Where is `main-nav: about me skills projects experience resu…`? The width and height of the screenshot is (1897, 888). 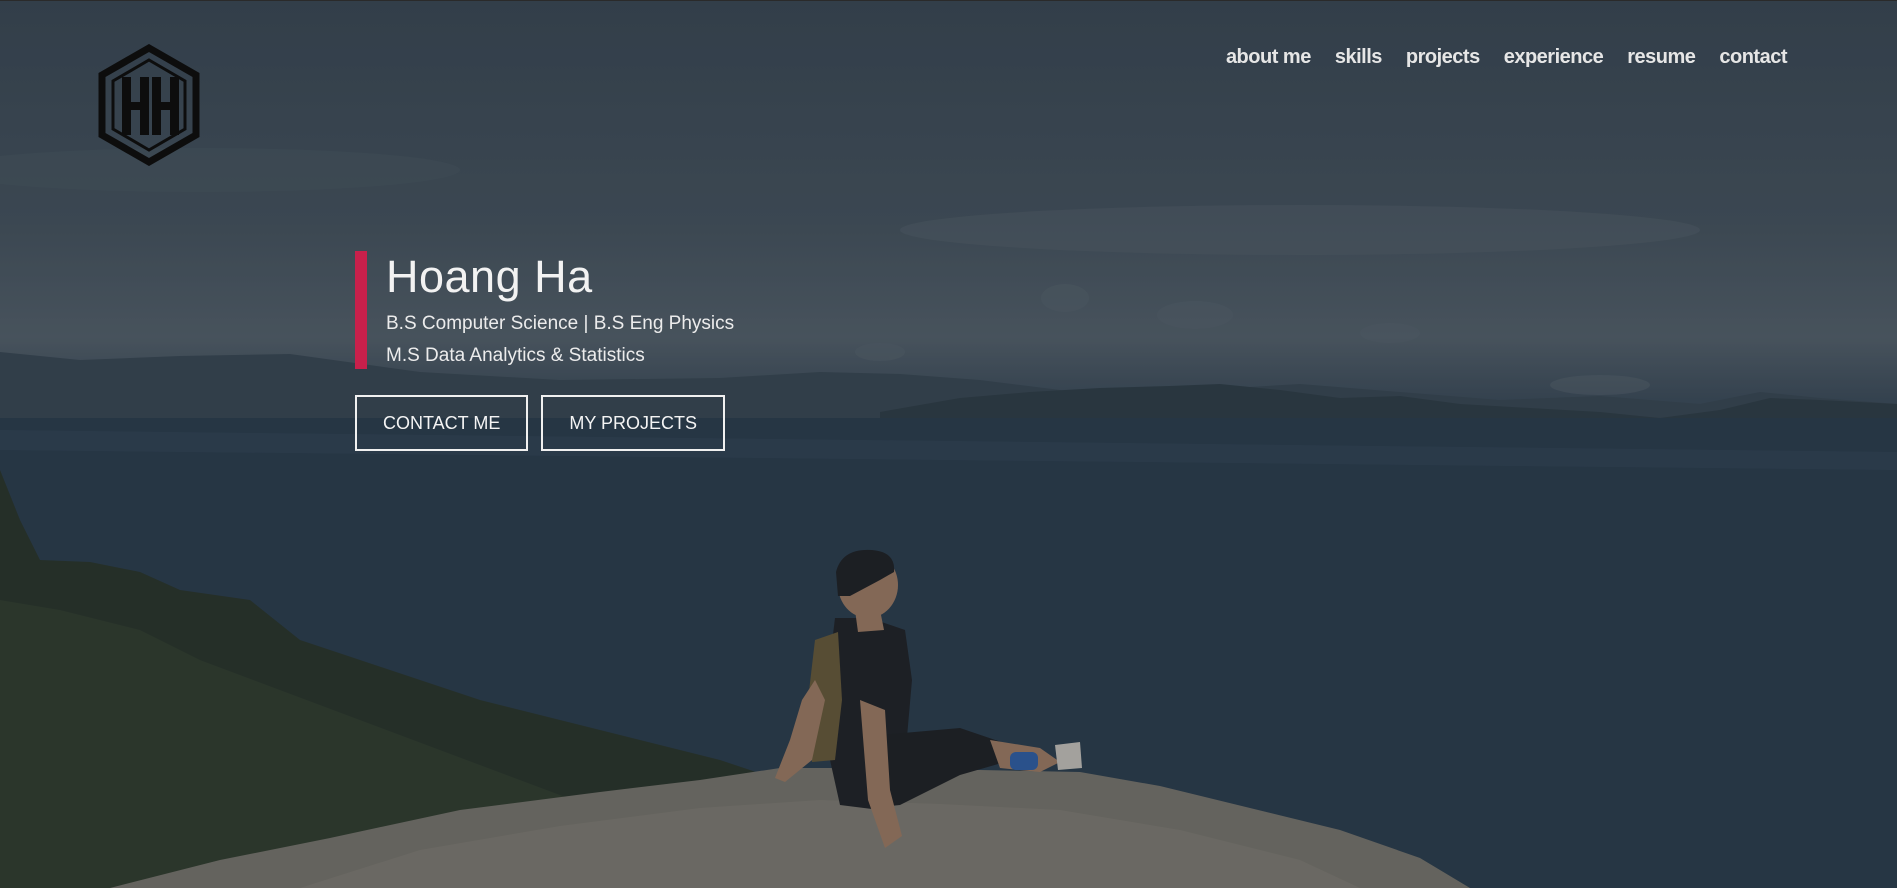
main-nav: about me skills projects experience resu… is located at coordinates (1507, 57).